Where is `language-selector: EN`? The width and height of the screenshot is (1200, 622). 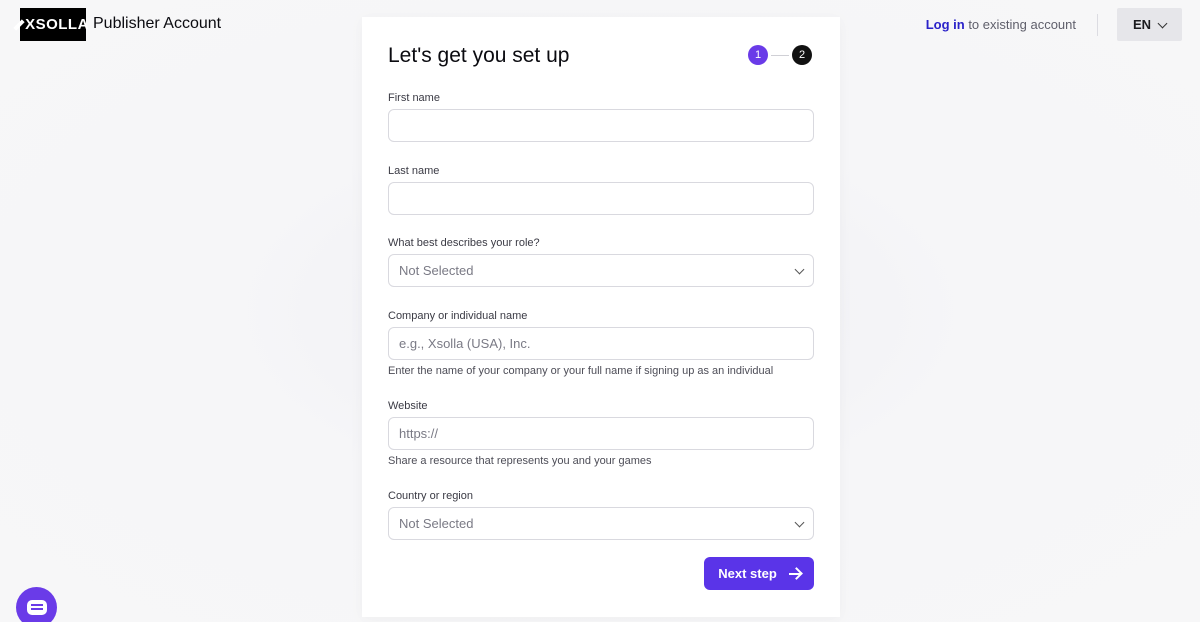
language-selector: EN is located at coordinates (1149, 24).